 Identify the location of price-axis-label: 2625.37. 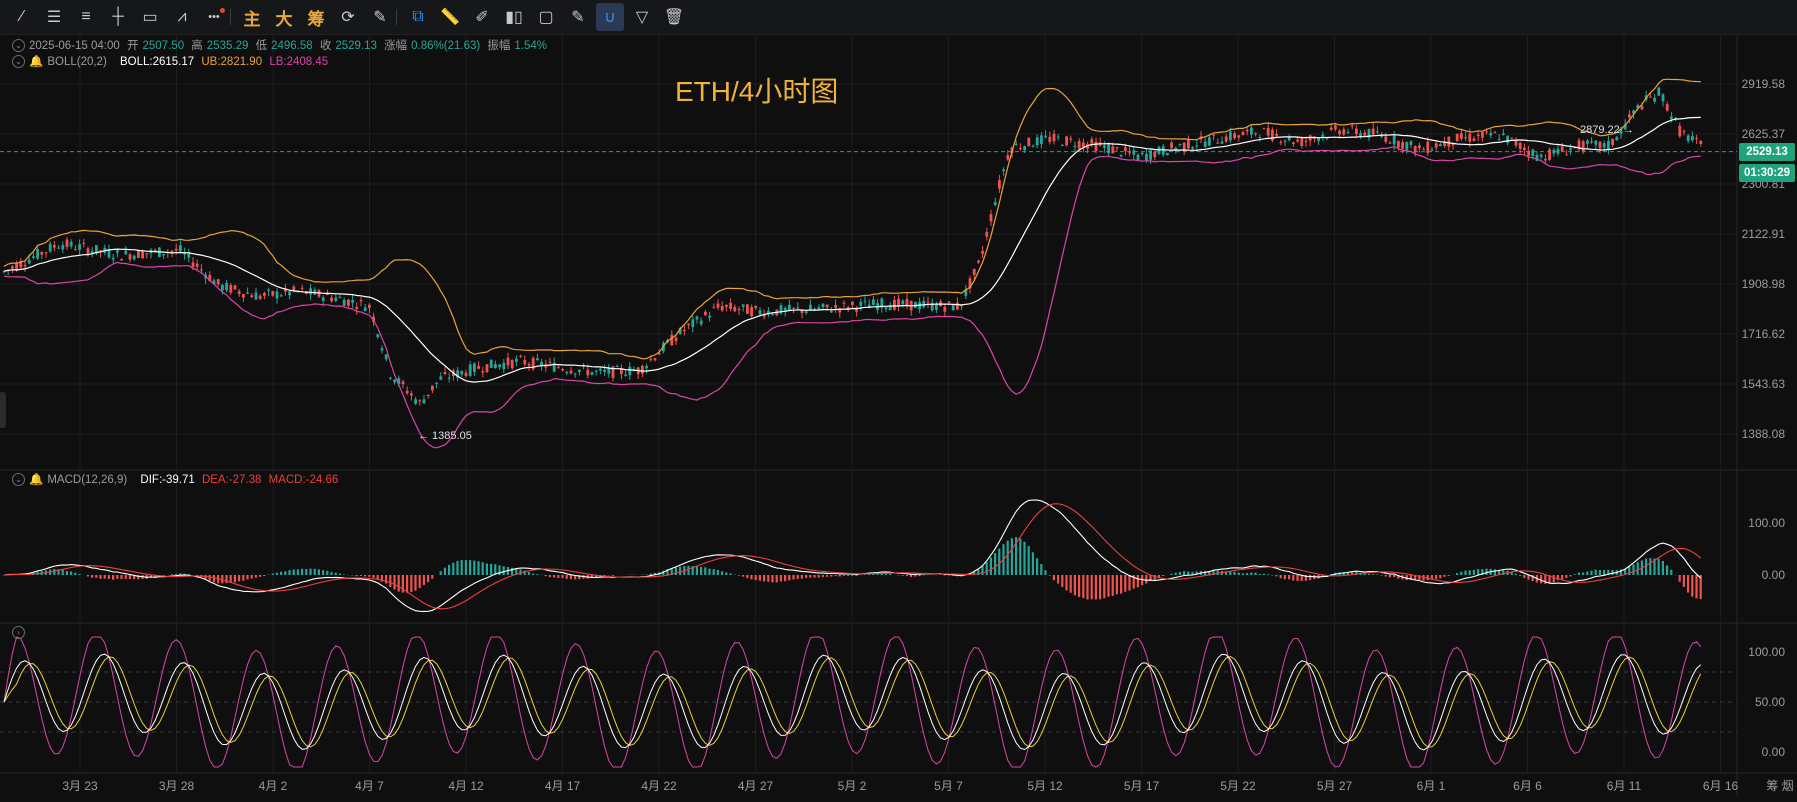
(1764, 134).